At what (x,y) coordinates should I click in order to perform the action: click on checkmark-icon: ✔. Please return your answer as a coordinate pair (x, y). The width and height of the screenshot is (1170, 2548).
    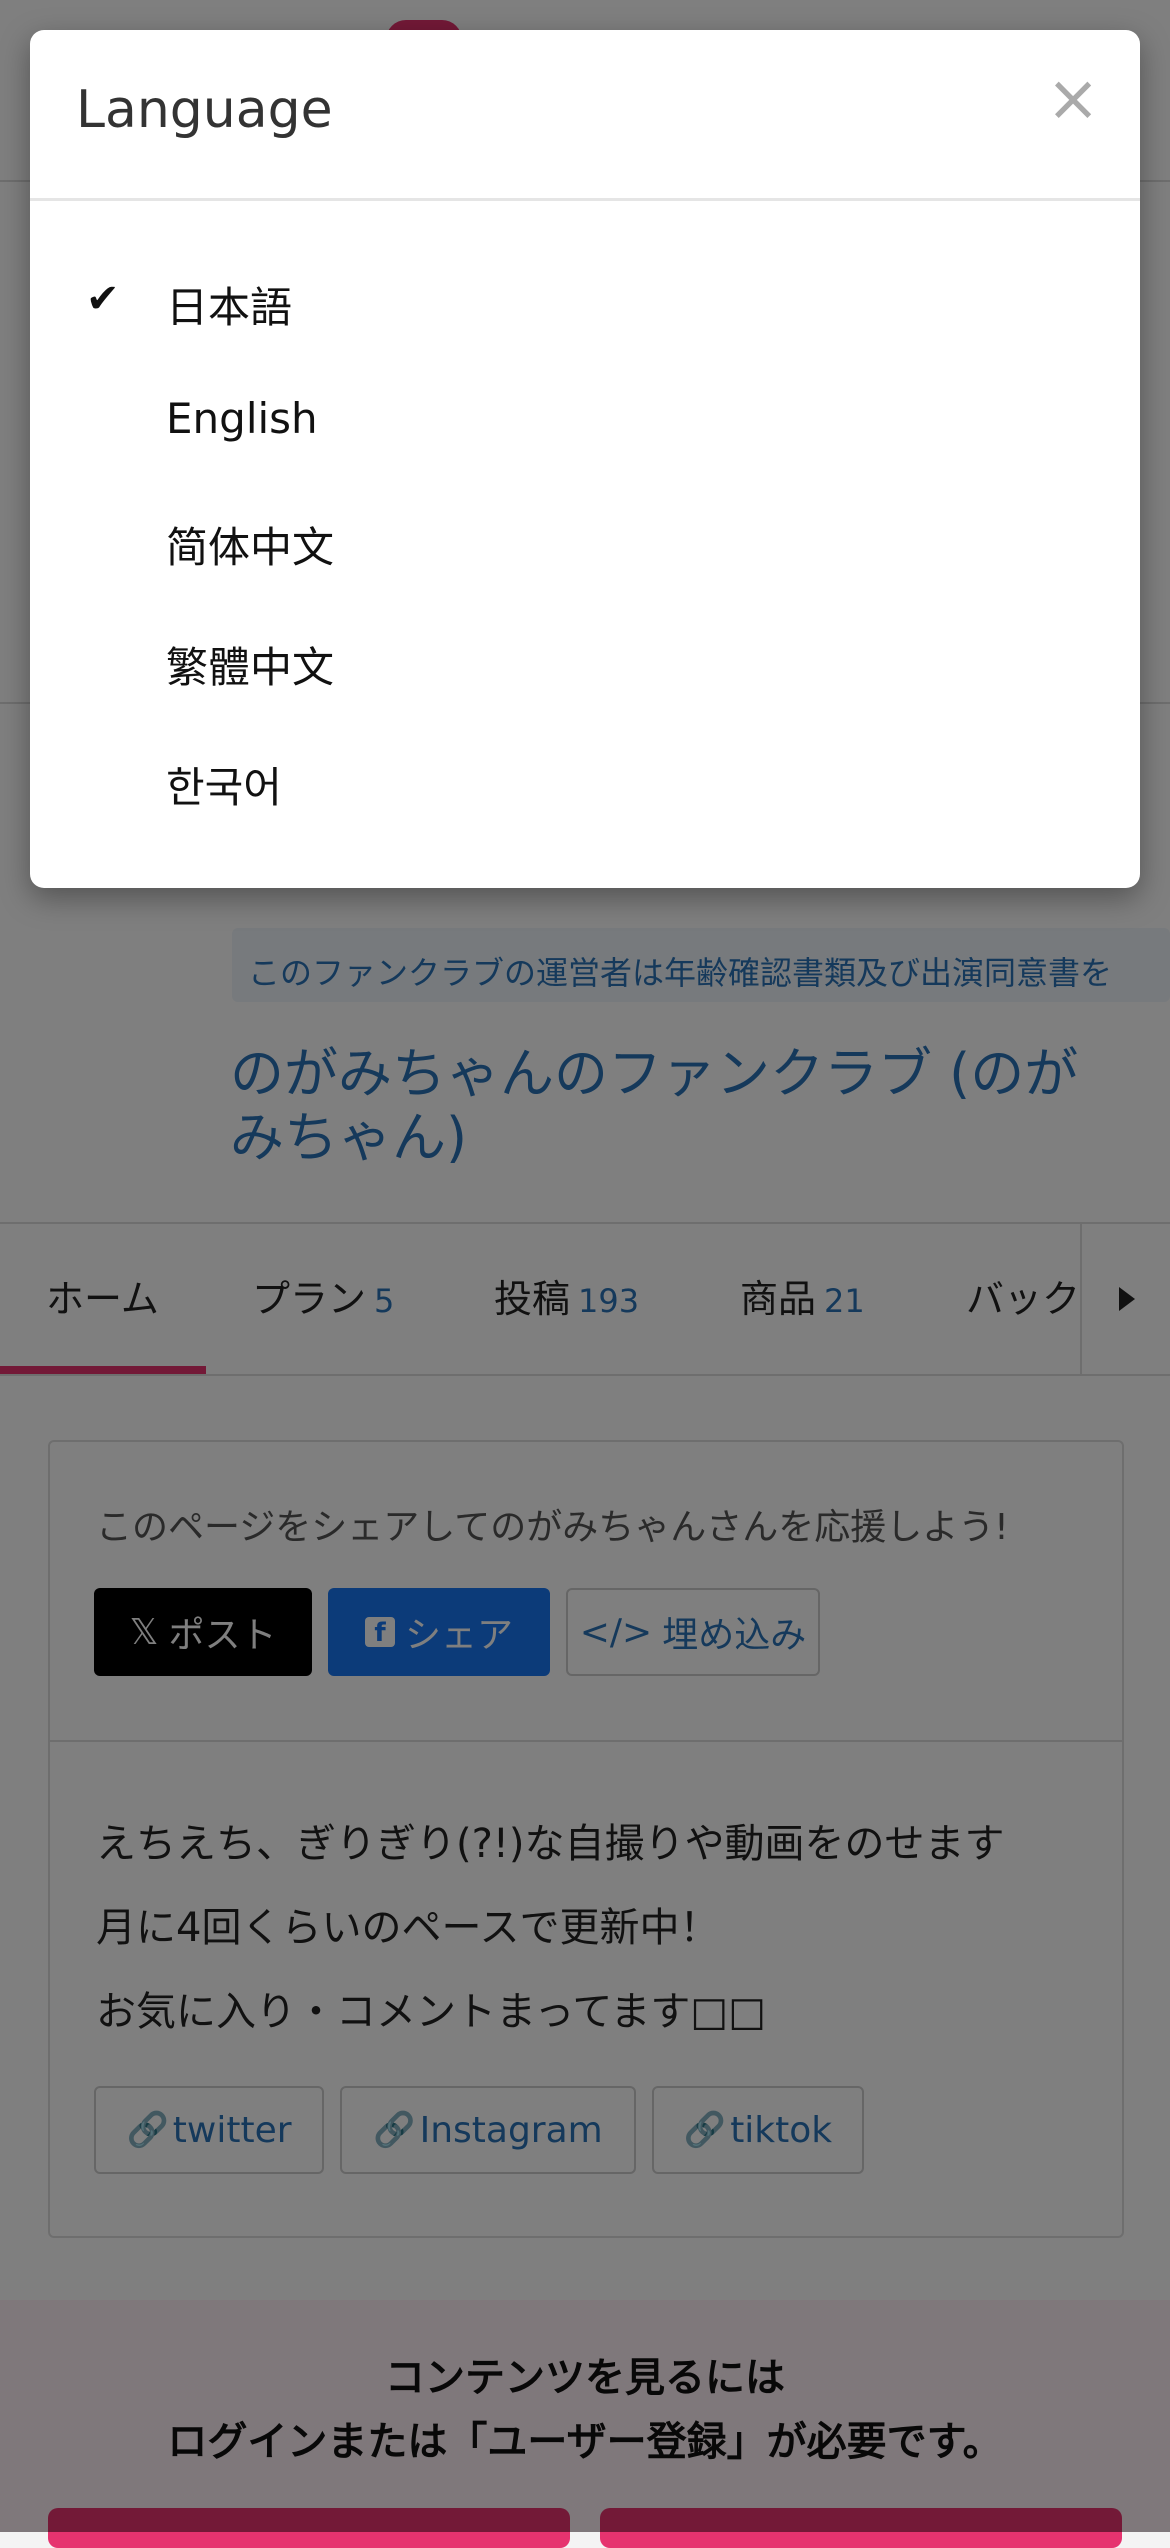
    Looking at the image, I should click on (103, 299).